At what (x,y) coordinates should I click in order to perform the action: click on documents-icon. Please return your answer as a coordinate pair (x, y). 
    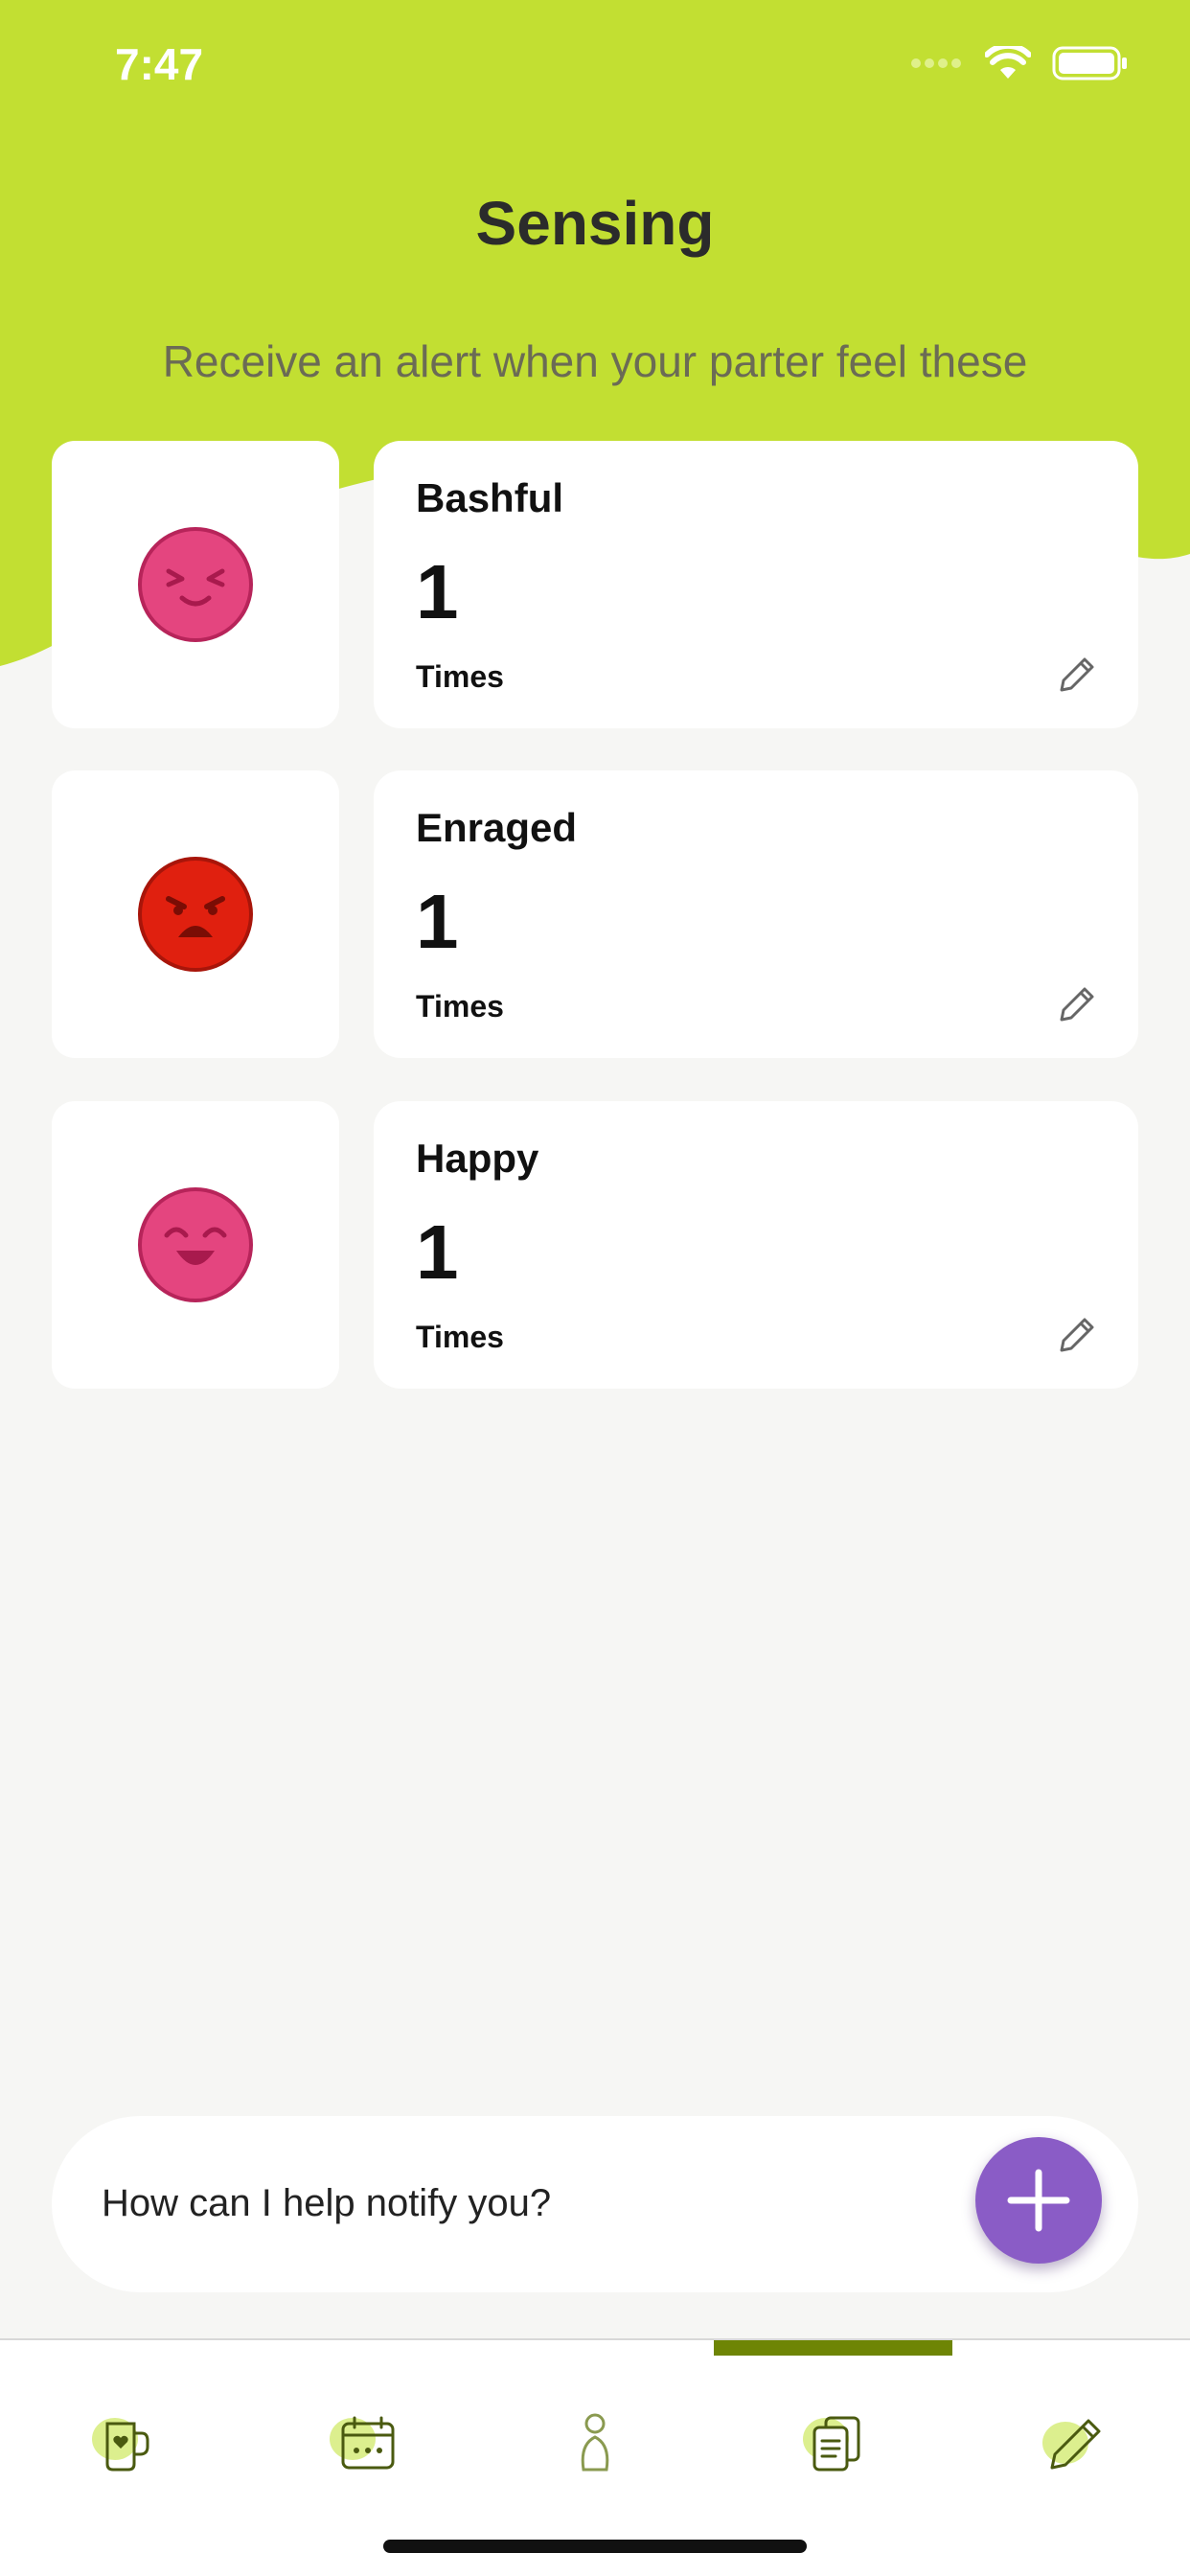
    Looking at the image, I should click on (832, 2444).